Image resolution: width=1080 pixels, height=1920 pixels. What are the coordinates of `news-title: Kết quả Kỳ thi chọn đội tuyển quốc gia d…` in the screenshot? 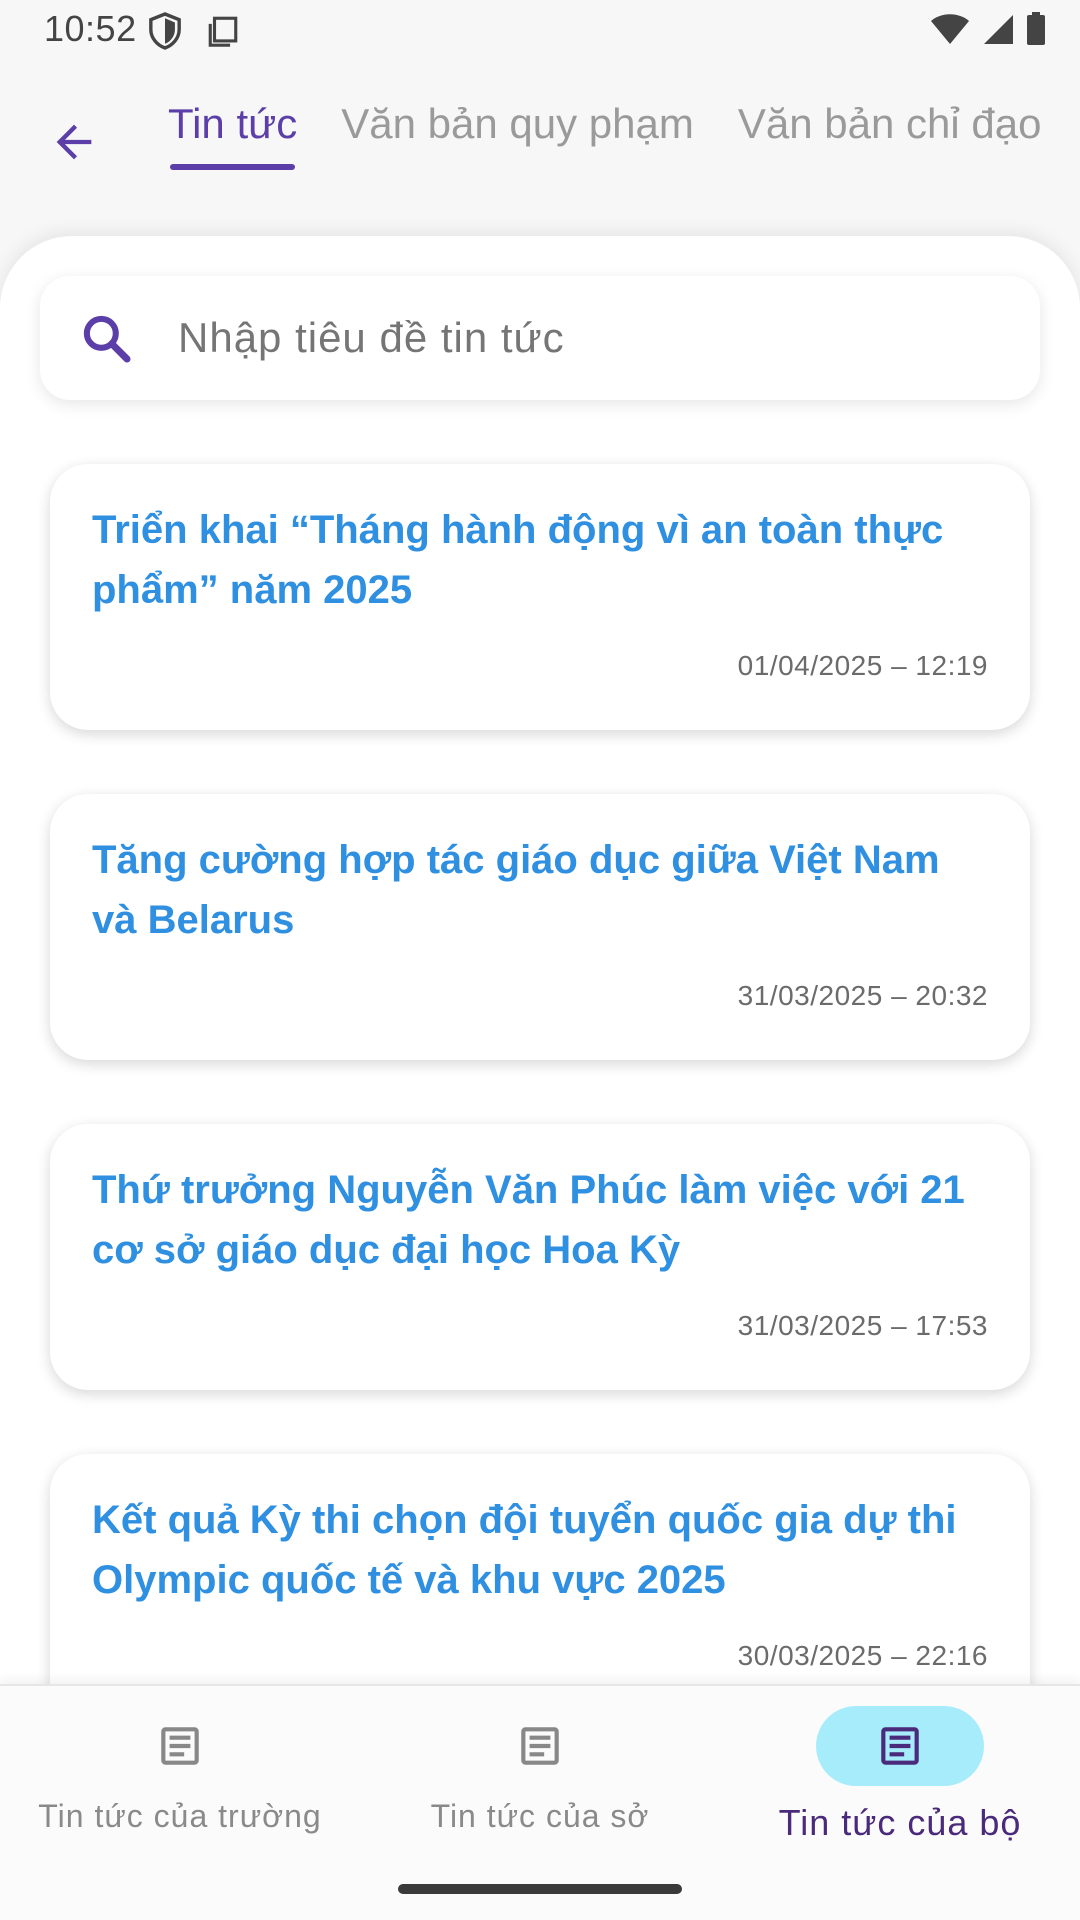 It's located at (524, 1550).